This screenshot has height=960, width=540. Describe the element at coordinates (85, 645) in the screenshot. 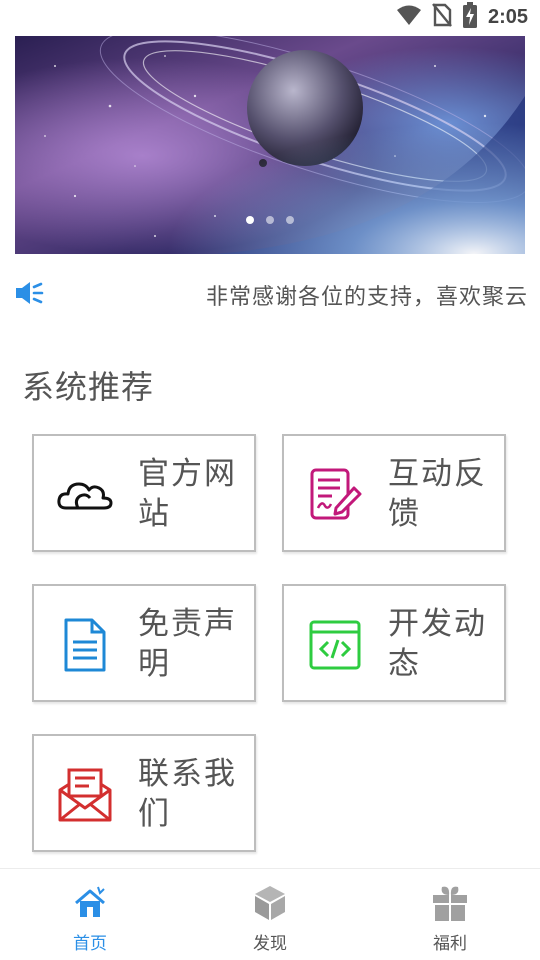

I see `document-icon` at that location.